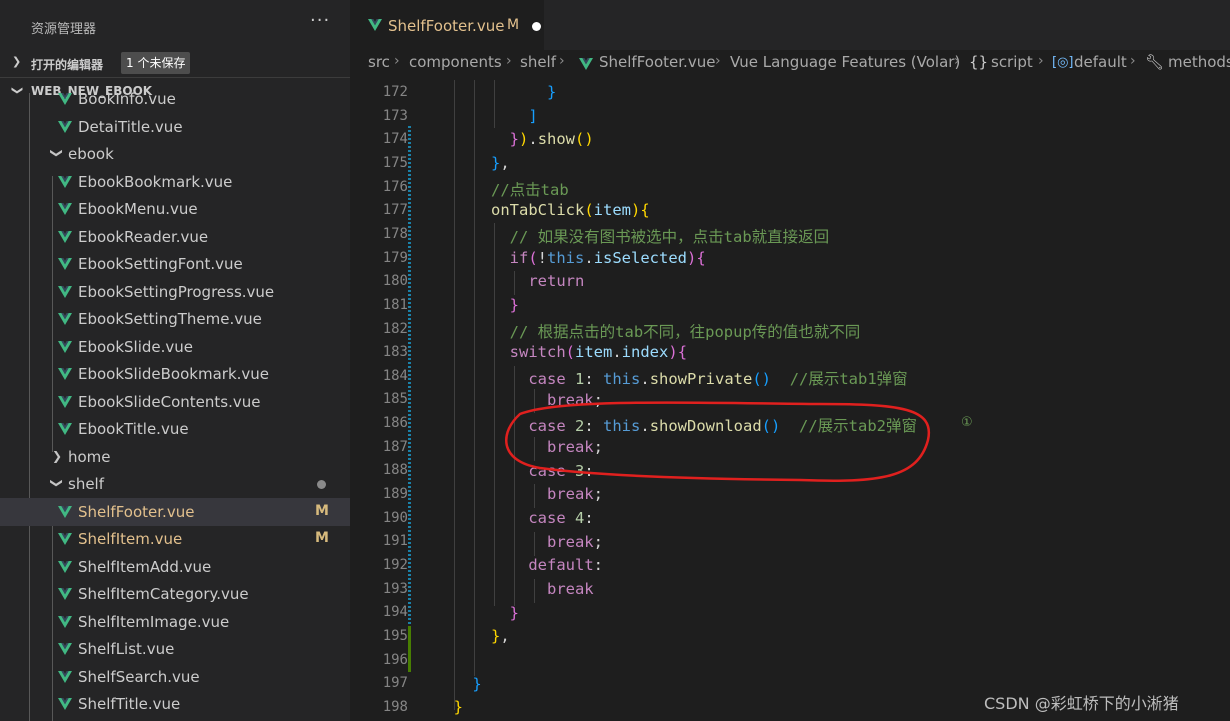  Describe the element at coordinates (127, 99) in the screenshot. I see `file-name: BookInfo.vue` at that location.